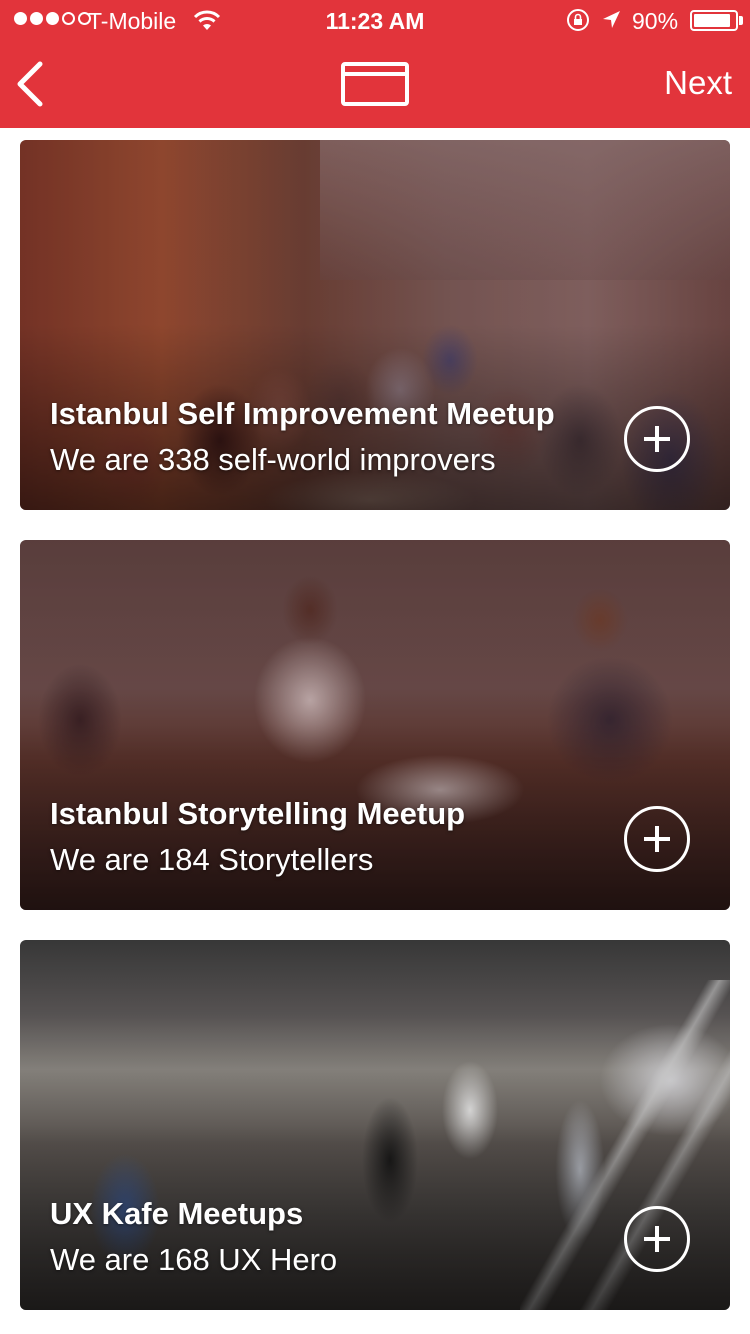 The image size is (750, 1334). Describe the element at coordinates (212, 859) in the screenshot. I see `group-member-count: We are 184 Storytellers` at that location.